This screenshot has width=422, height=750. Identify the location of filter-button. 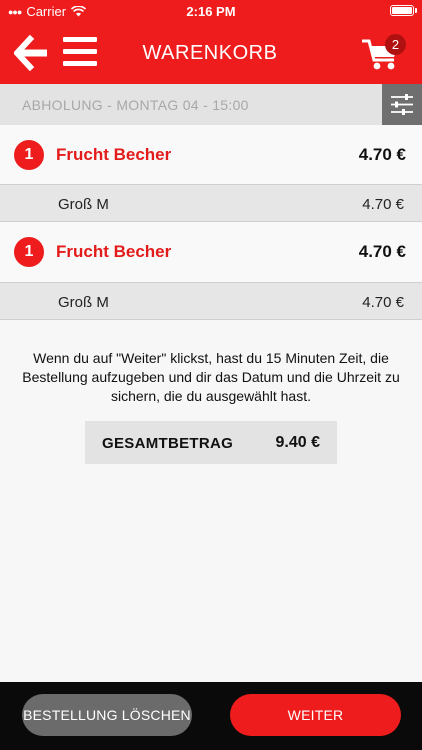
(402, 104).